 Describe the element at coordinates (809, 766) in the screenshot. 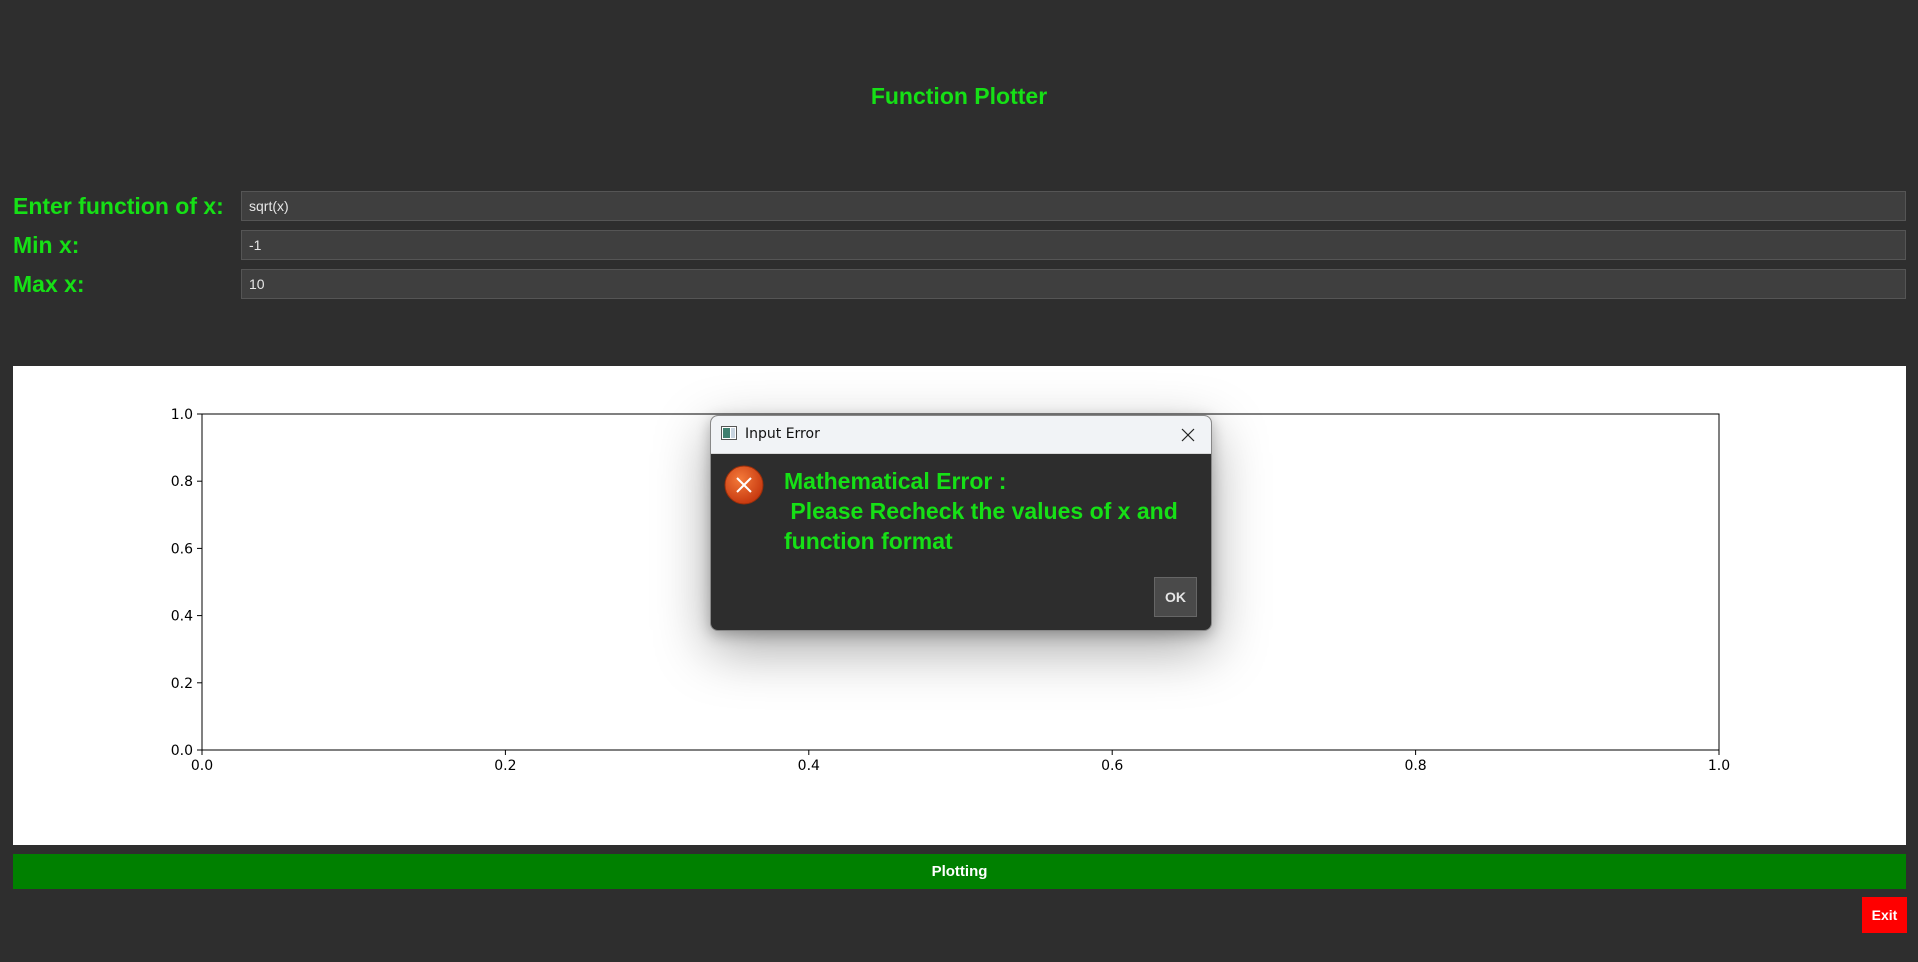

I see `x-tick-label: 0.4` at that location.